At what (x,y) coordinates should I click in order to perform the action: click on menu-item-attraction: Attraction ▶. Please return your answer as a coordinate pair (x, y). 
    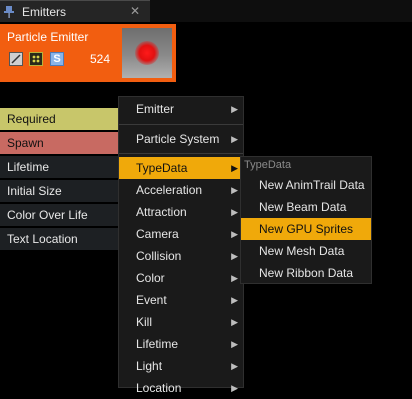
    Looking at the image, I should click on (181, 212).